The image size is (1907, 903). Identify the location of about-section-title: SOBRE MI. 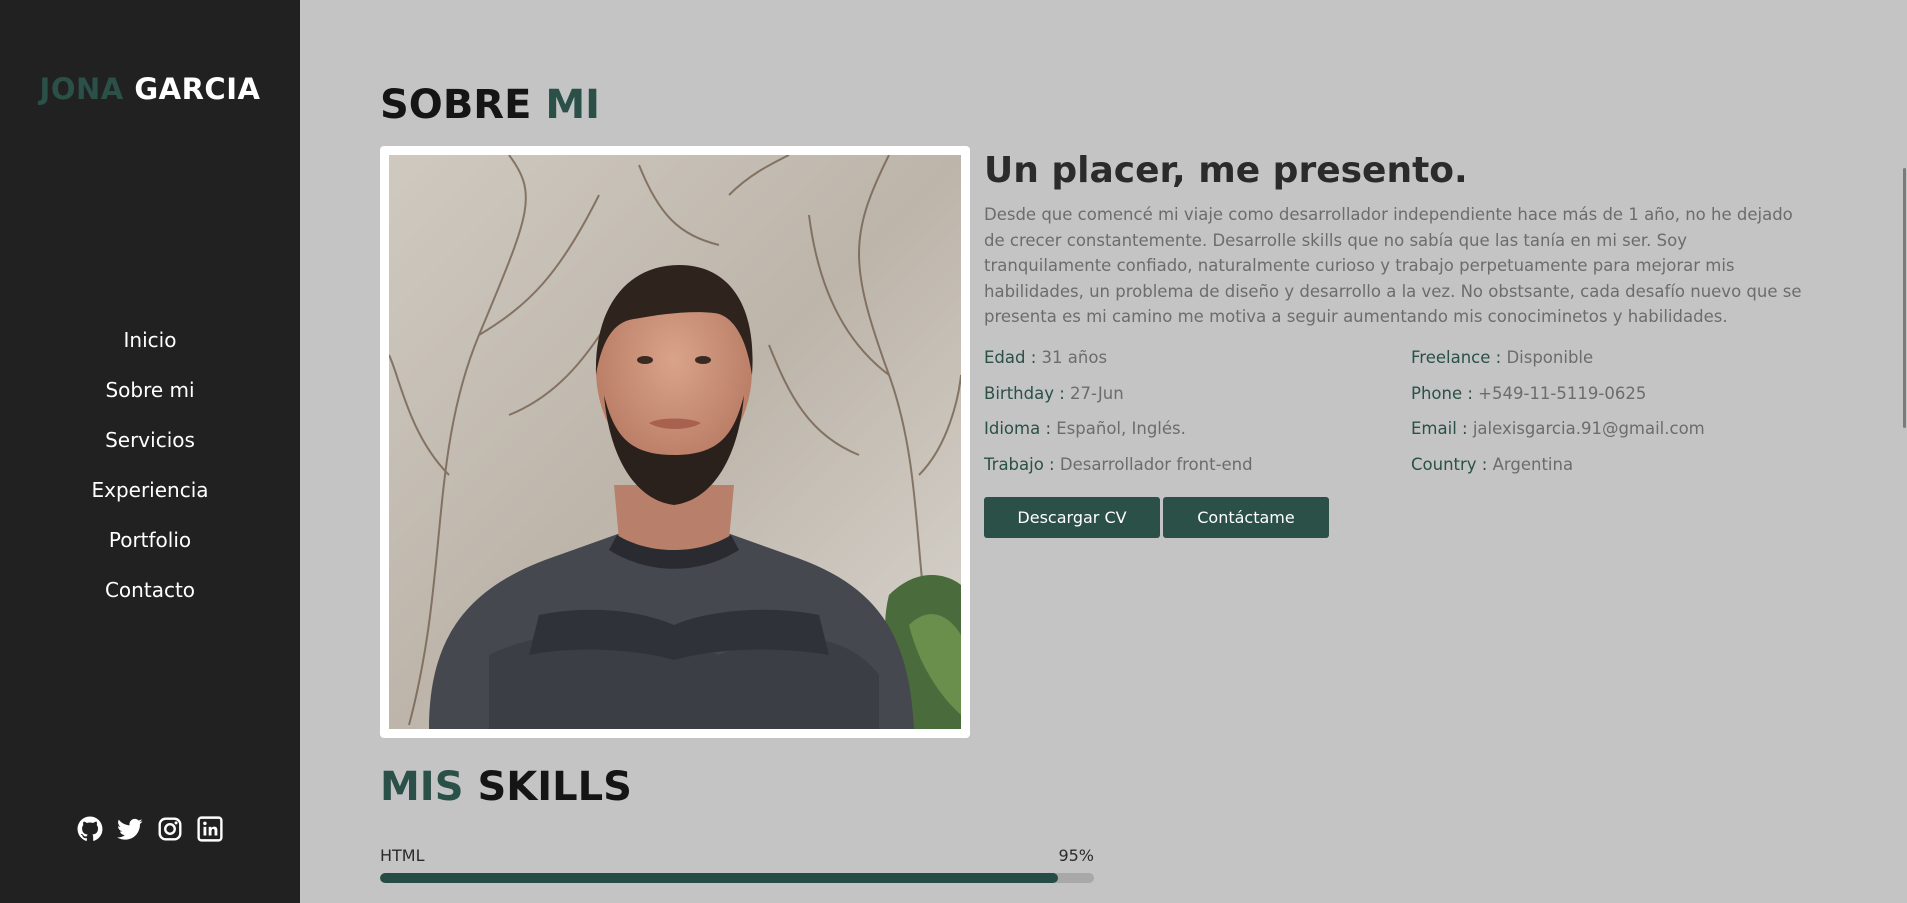
(490, 105).